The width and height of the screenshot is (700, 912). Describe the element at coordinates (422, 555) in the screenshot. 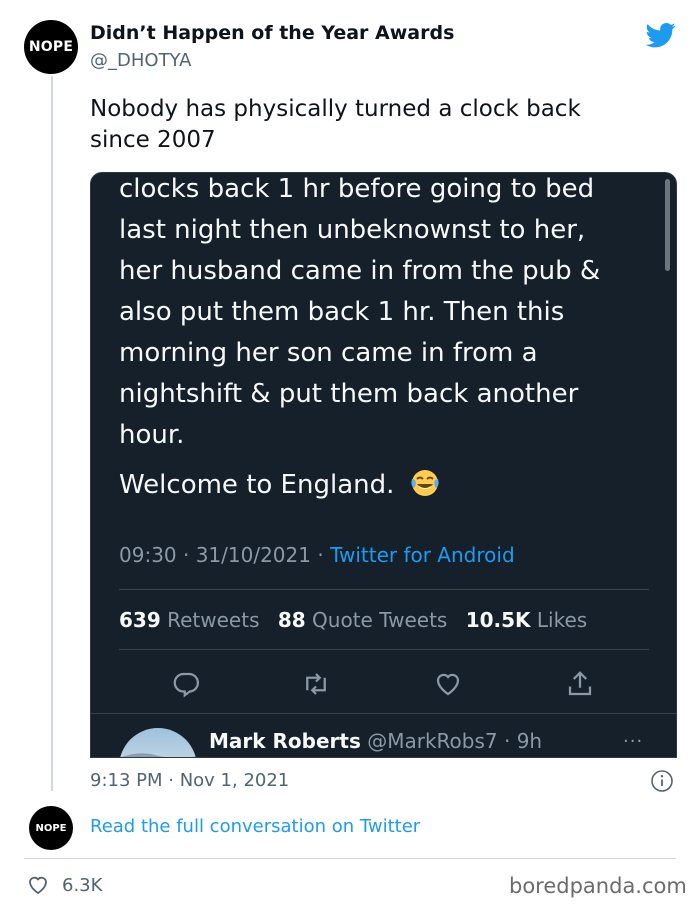

I see `embed-meta-source: Twitter for Android` at that location.